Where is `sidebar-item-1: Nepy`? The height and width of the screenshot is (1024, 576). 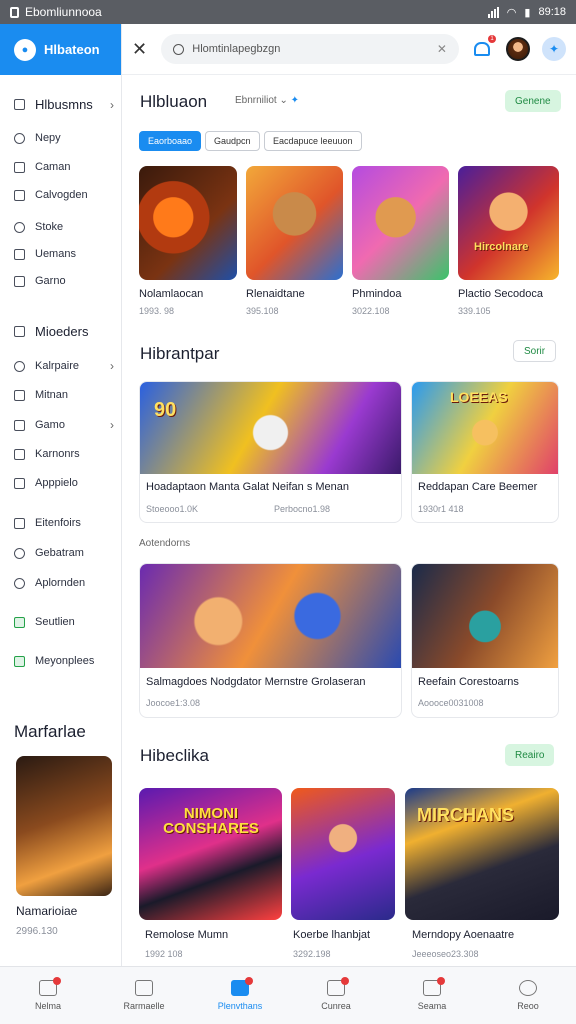
sidebar-item-1: Nepy is located at coordinates (64, 138).